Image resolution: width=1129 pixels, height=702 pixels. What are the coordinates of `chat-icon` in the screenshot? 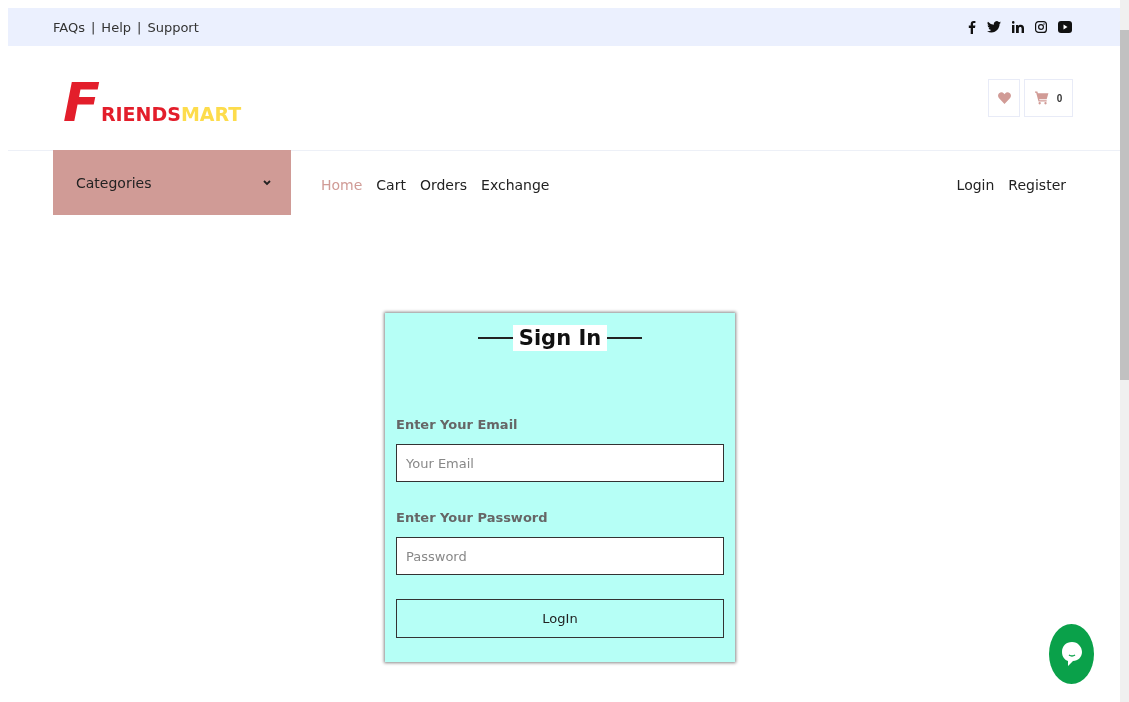 It's located at (1071, 654).